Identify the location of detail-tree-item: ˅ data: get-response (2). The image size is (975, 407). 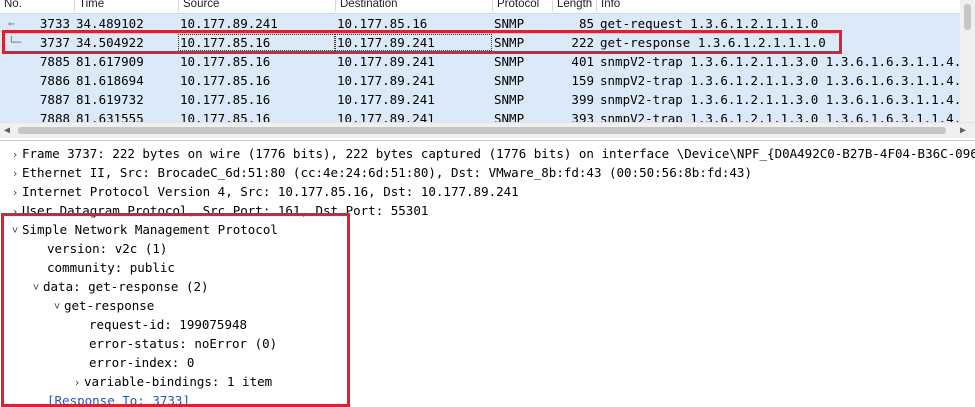
(119, 286).